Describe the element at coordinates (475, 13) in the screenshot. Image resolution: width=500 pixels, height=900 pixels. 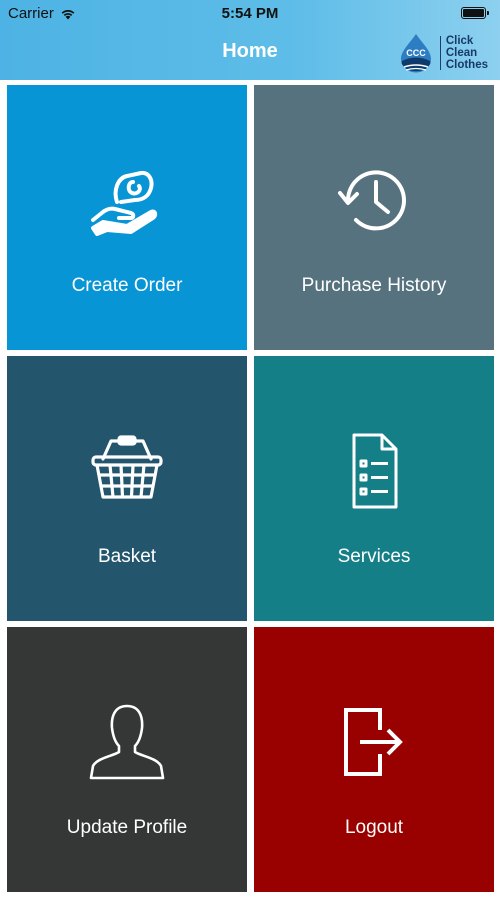
I see `battery-icon` at that location.